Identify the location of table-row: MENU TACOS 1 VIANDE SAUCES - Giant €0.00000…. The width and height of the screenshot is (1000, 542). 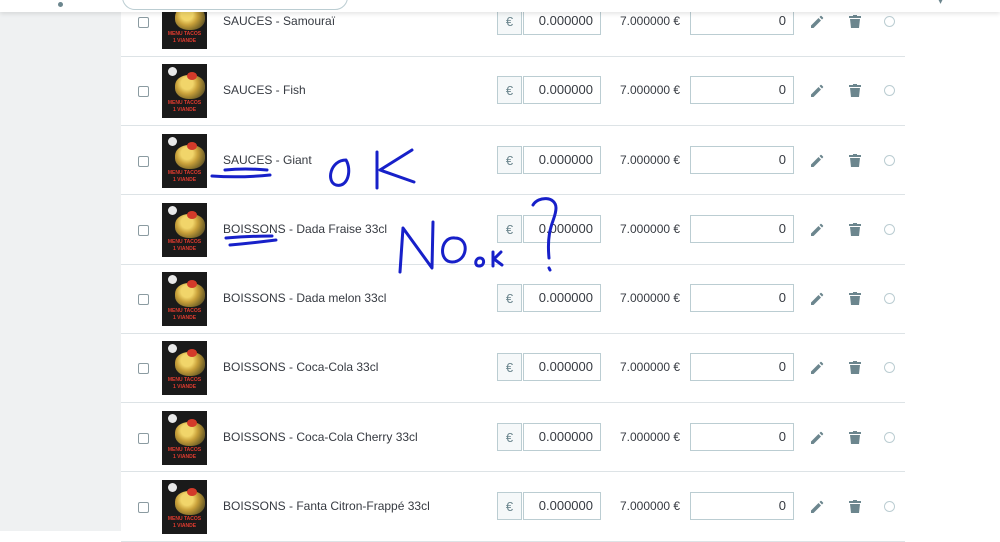
(513, 160).